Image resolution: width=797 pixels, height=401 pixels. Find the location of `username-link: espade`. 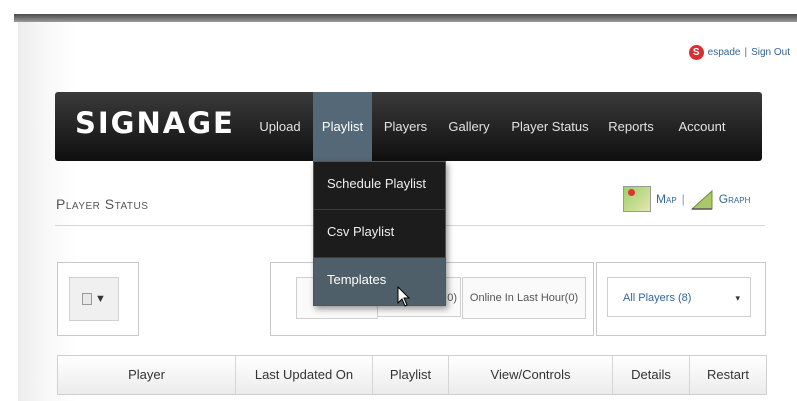

username-link: espade is located at coordinates (724, 52).